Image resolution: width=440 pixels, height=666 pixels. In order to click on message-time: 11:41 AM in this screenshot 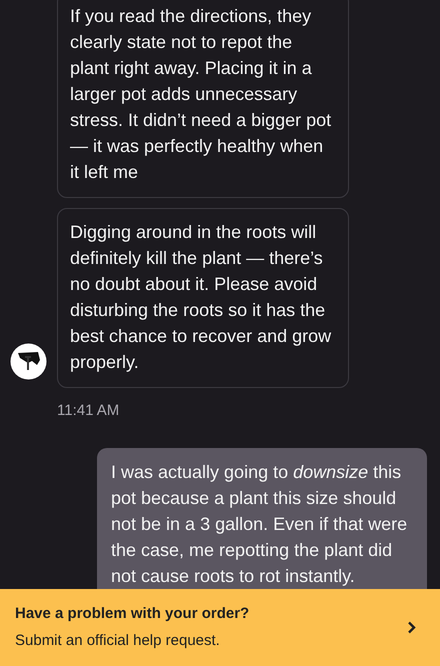, I will do `click(88, 410)`.